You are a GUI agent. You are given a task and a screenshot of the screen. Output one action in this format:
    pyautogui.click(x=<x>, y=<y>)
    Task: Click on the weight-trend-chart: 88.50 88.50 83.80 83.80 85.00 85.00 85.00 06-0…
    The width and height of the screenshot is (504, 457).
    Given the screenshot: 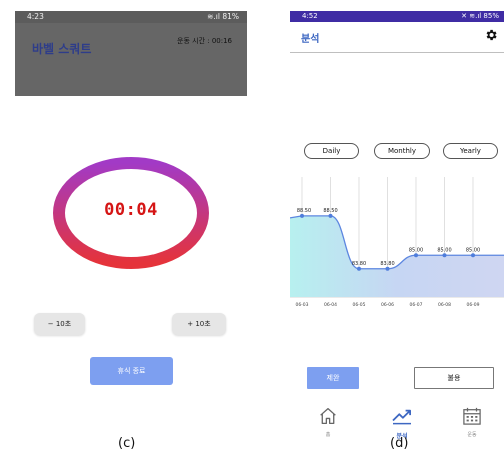 What is the action you would take?
    pyautogui.click(x=397, y=242)
    